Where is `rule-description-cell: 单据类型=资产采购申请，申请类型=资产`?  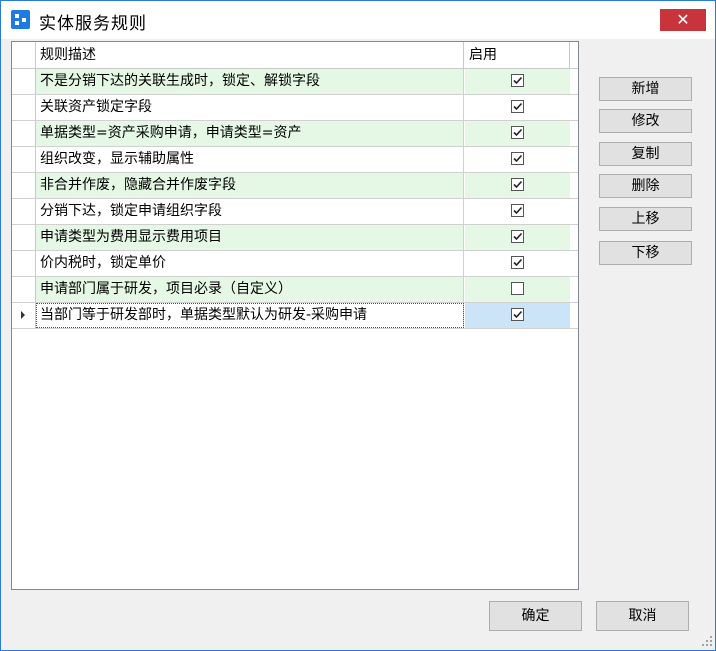
rule-description-cell: 单据类型=资产采购申请，申请类型=资产 is located at coordinates (250, 133).